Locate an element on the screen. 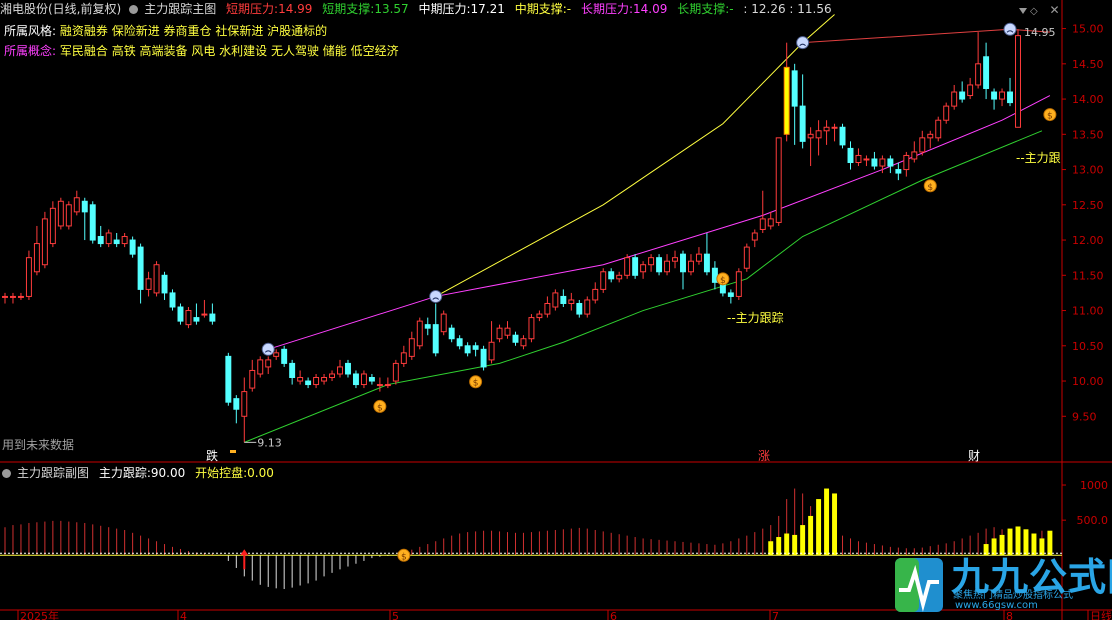  sub-indicator-menu-icon is located at coordinates (6, 473).